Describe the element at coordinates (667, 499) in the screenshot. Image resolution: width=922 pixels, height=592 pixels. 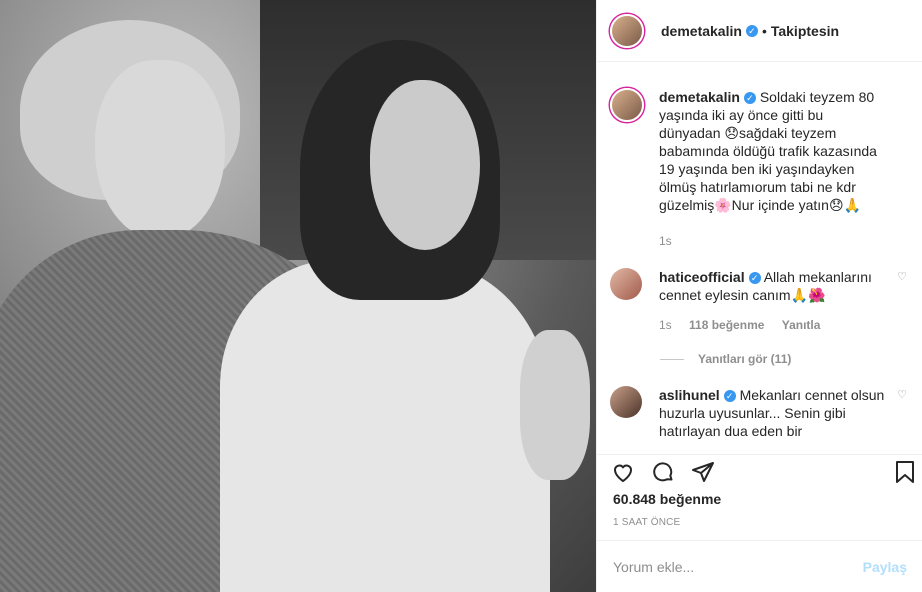
I see `likes-count: 60.848 beğenme` at that location.